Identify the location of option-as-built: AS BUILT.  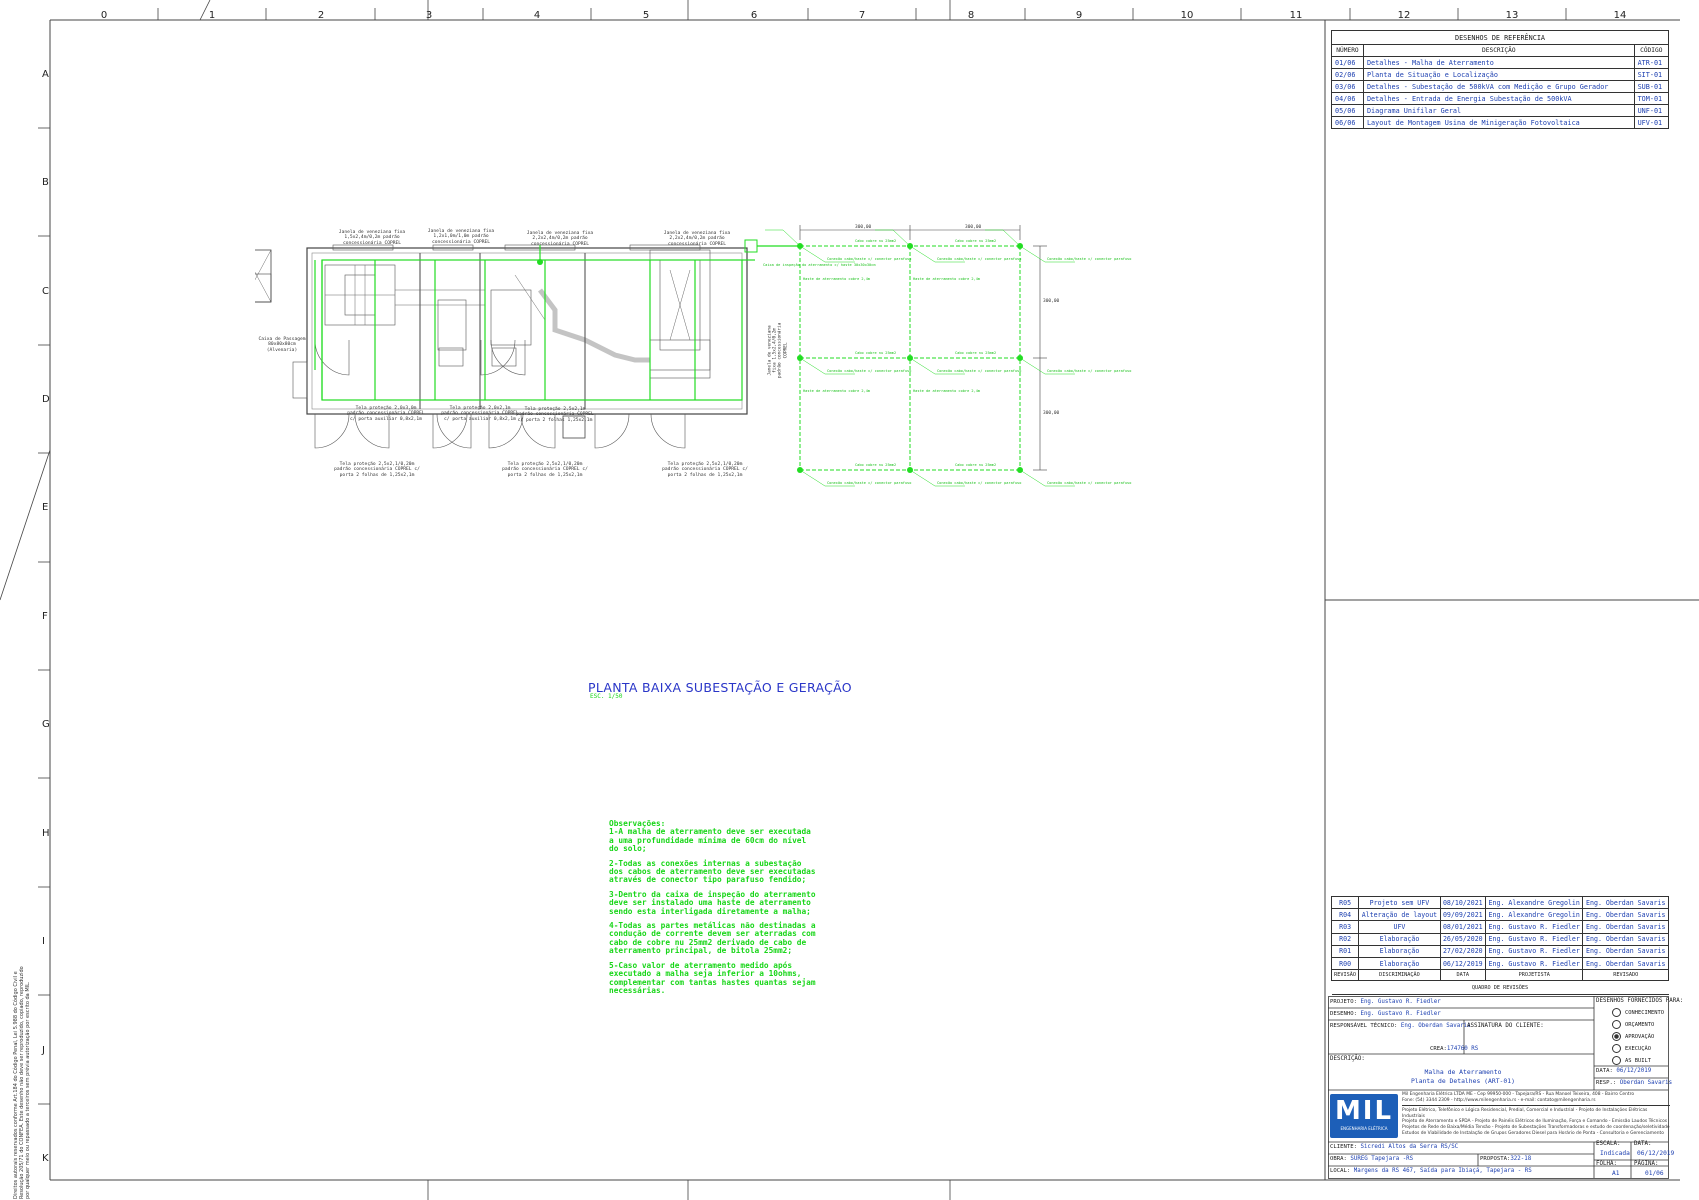
(1638, 1061).